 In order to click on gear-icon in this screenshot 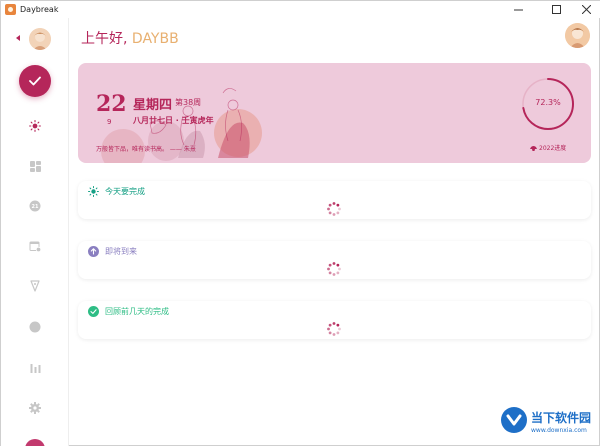, I will do `click(35, 408)`.